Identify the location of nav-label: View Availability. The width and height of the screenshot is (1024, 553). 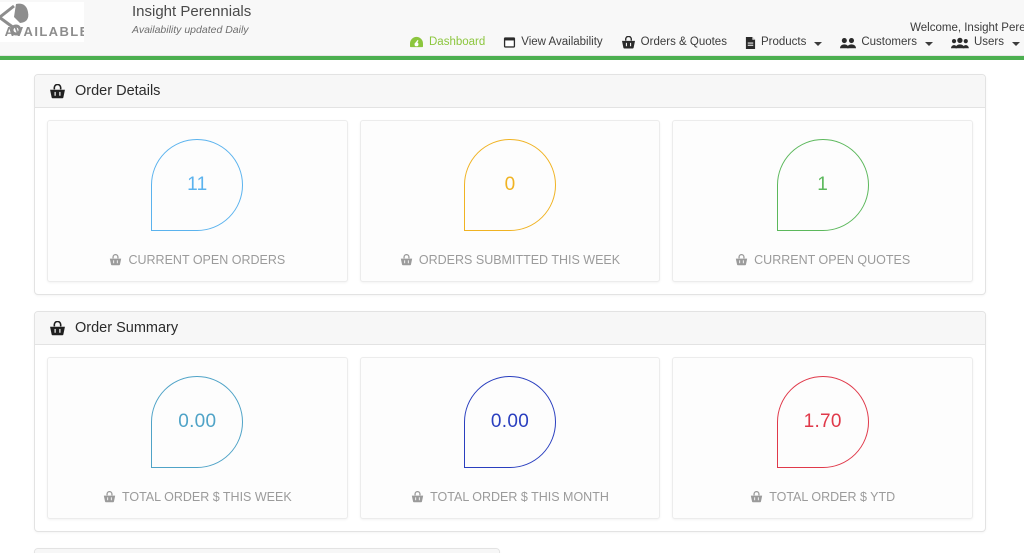
(562, 42).